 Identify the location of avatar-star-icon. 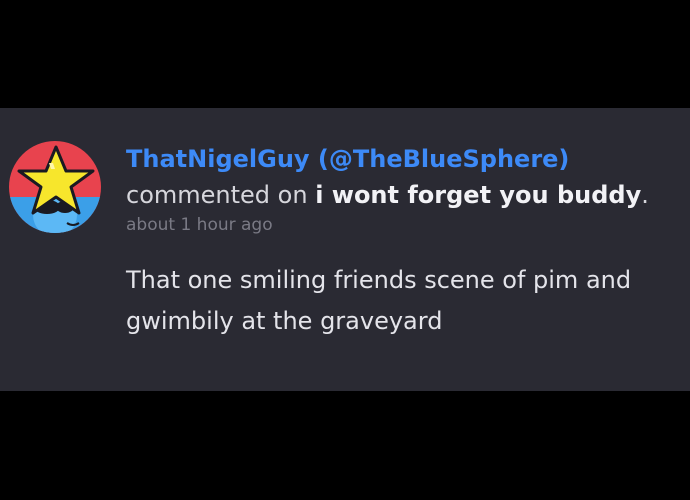
(55, 187).